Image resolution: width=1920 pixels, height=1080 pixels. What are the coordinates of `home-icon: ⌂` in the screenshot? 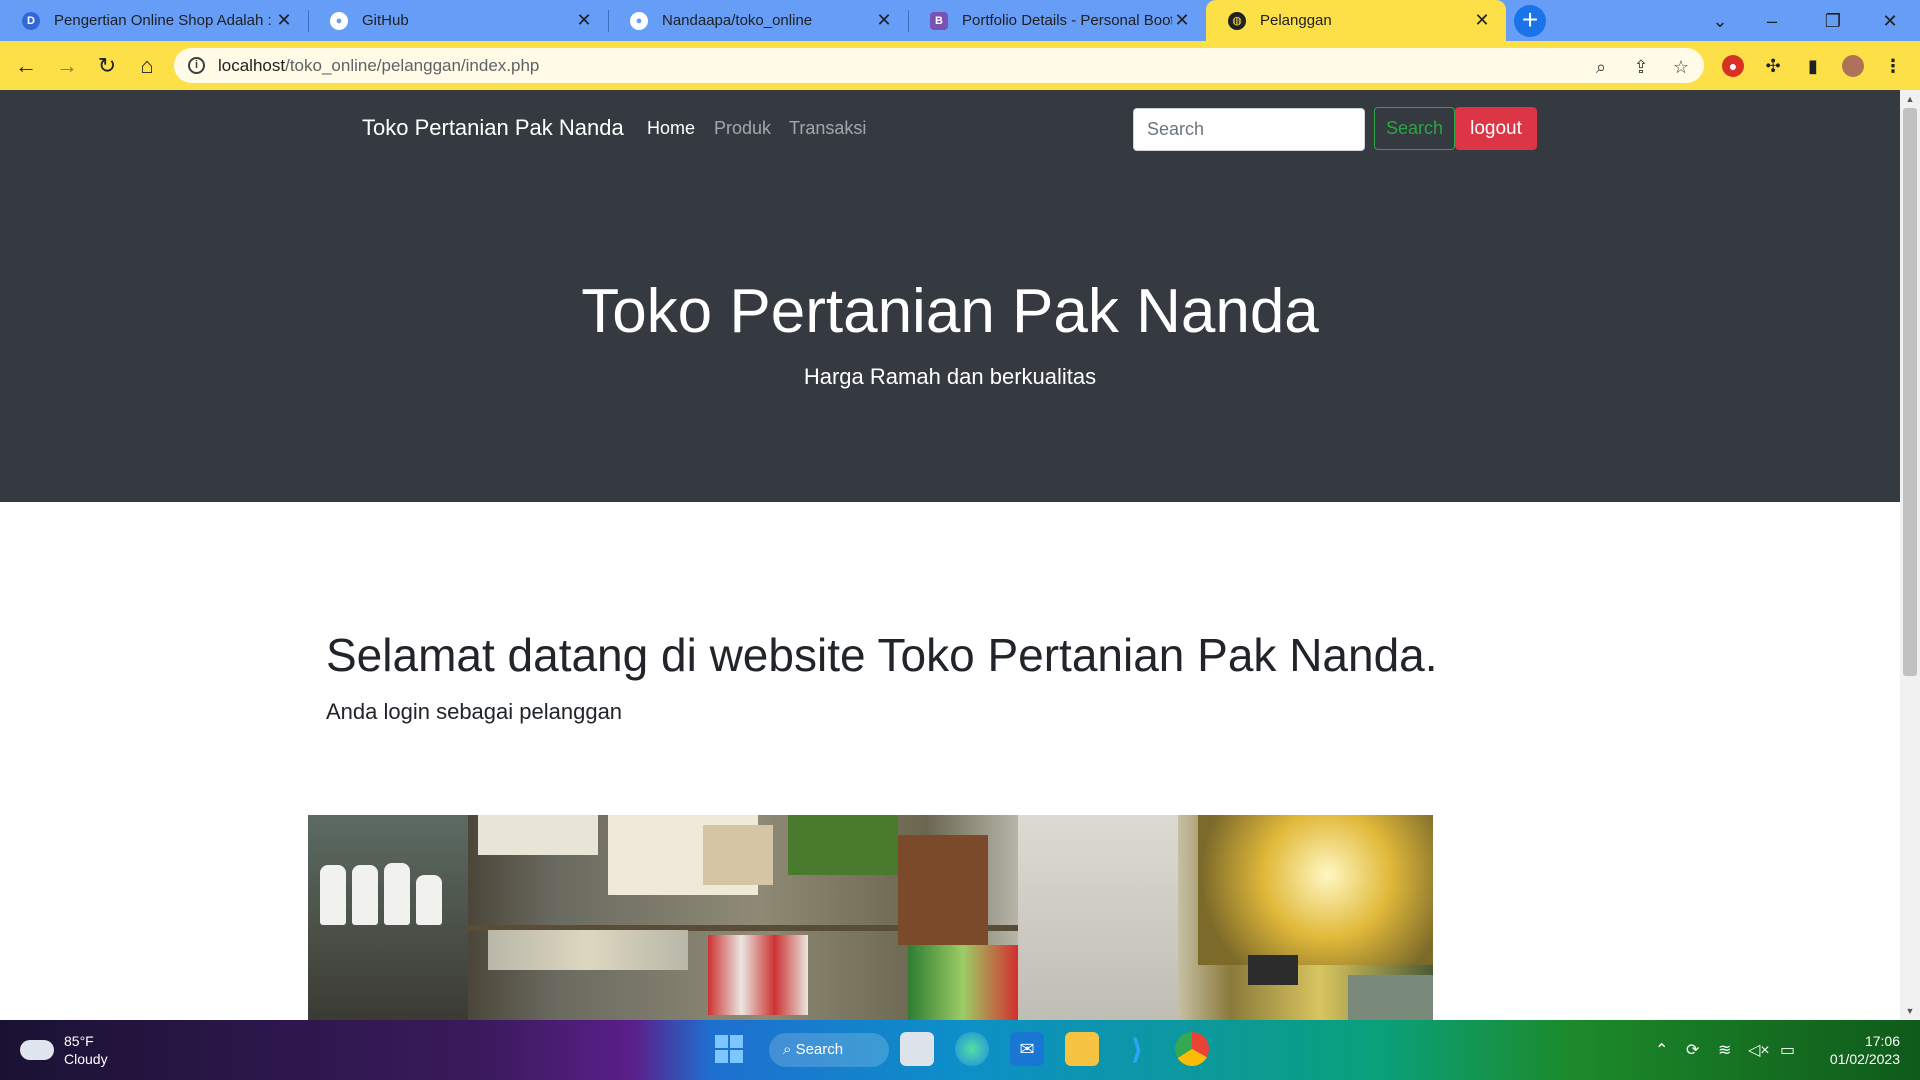 It's located at (147, 66).